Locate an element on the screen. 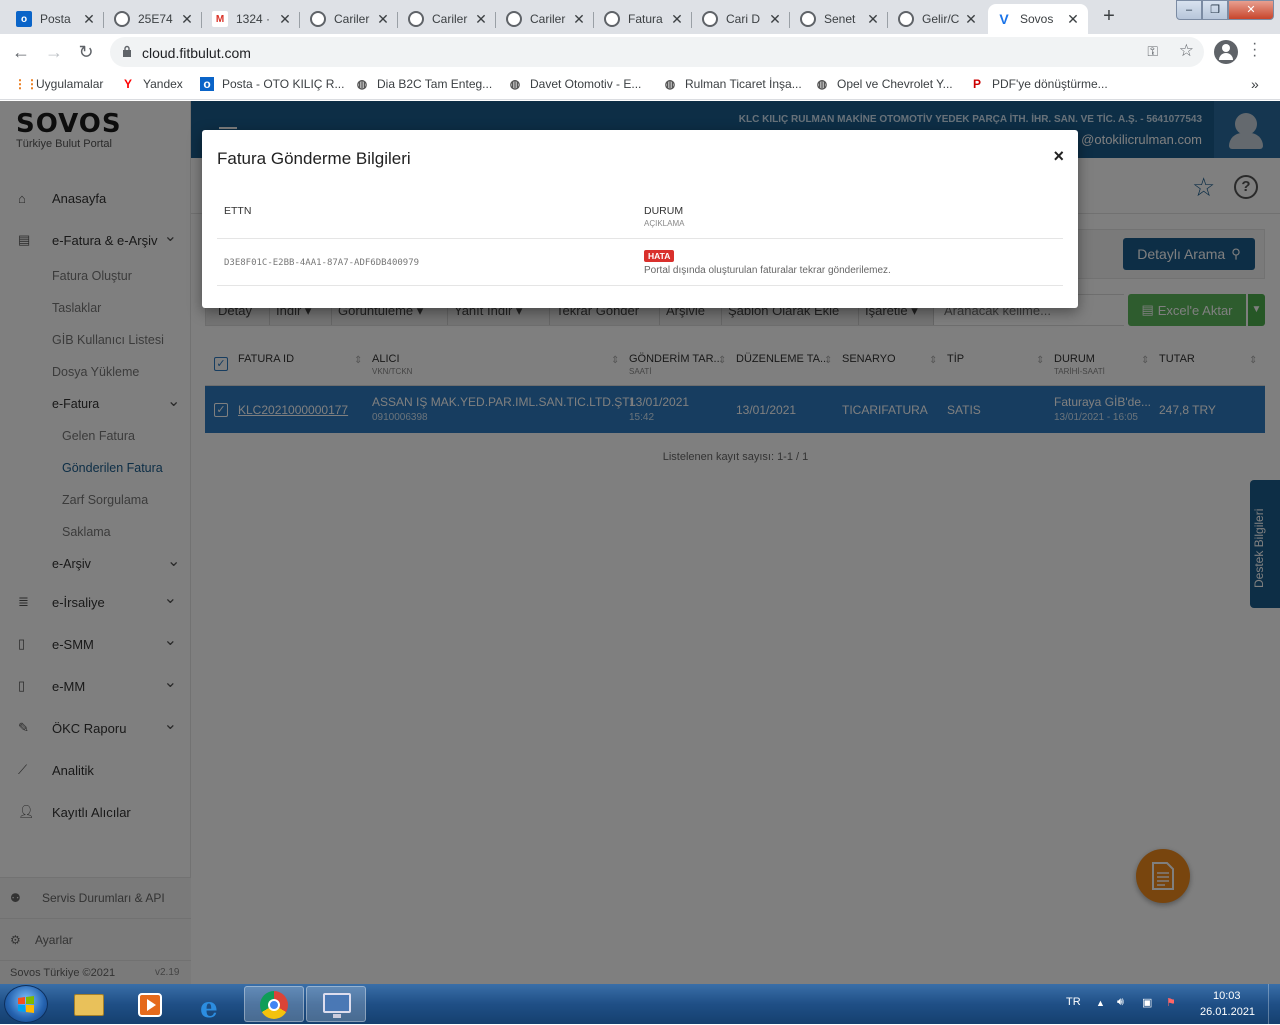  browser-tab: 25E74 ✕ is located at coordinates (154, 19).